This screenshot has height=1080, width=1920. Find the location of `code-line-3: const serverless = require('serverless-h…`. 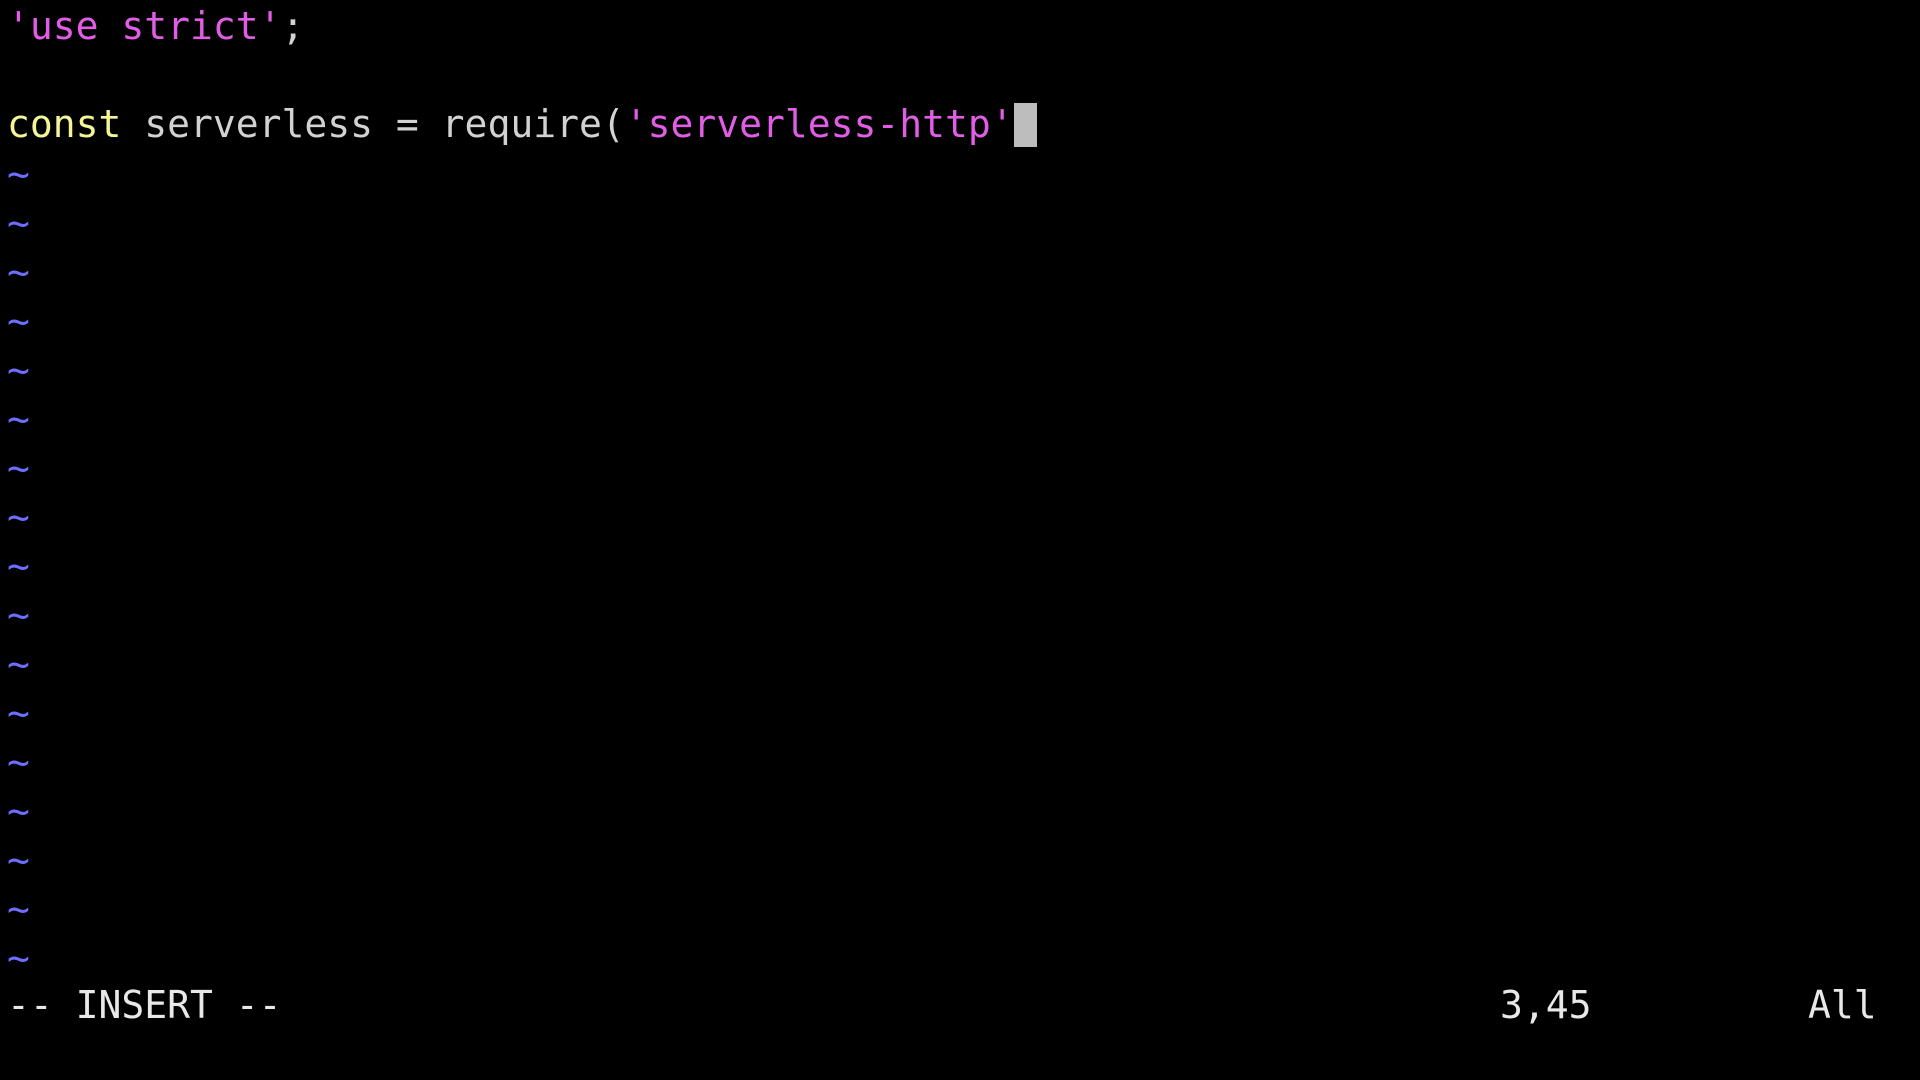

code-line-3: const serverless = require('serverless-h… is located at coordinates (522, 124).